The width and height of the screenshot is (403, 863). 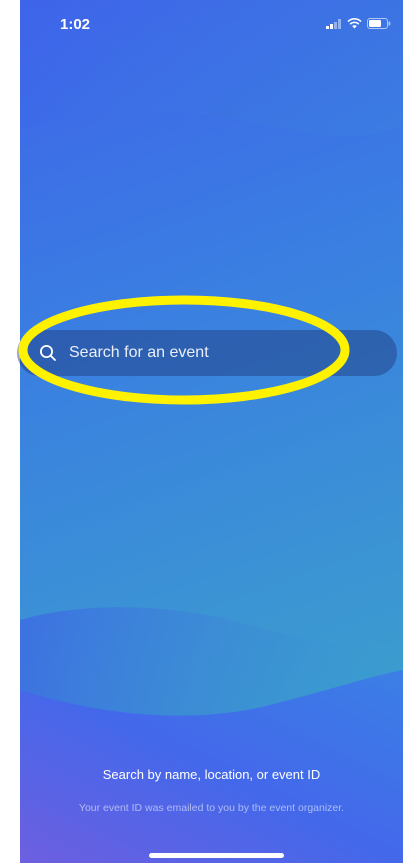 I want to click on battery-icon, so click(x=379, y=23).